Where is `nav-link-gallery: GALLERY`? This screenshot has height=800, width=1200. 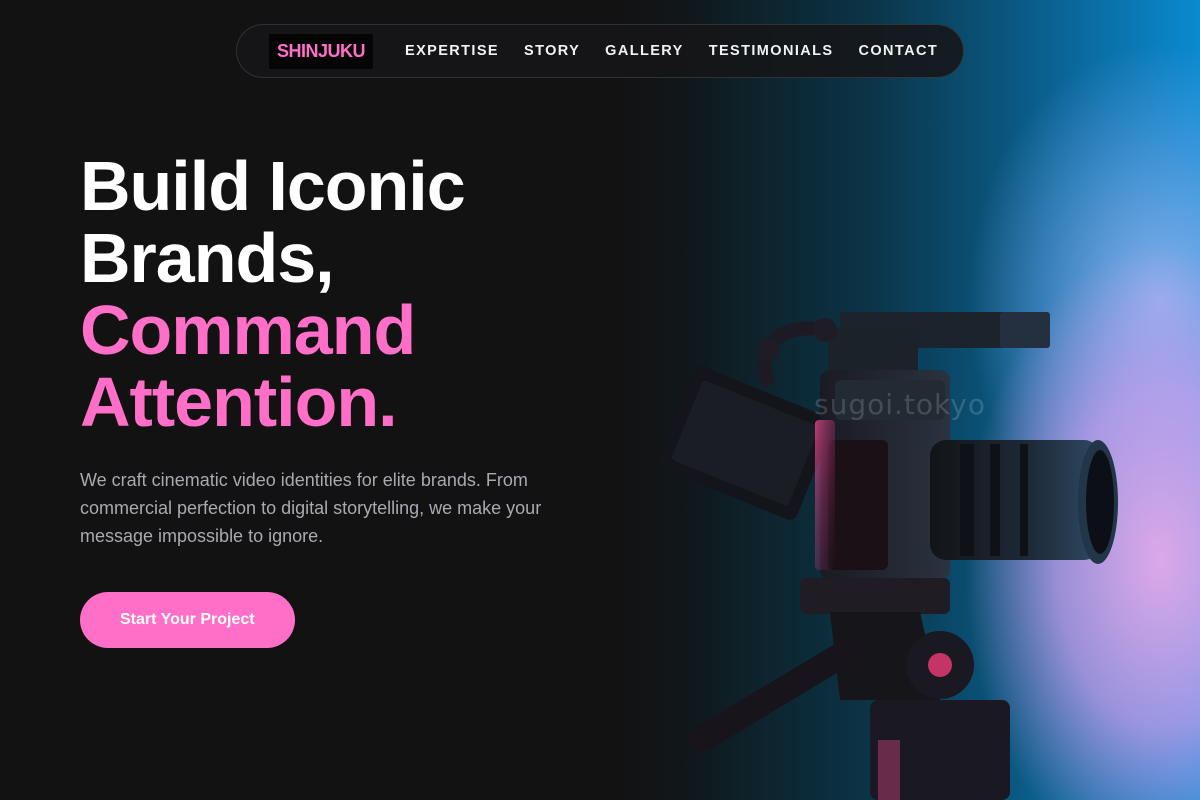
nav-link-gallery: GALLERY is located at coordinates (644, 51).